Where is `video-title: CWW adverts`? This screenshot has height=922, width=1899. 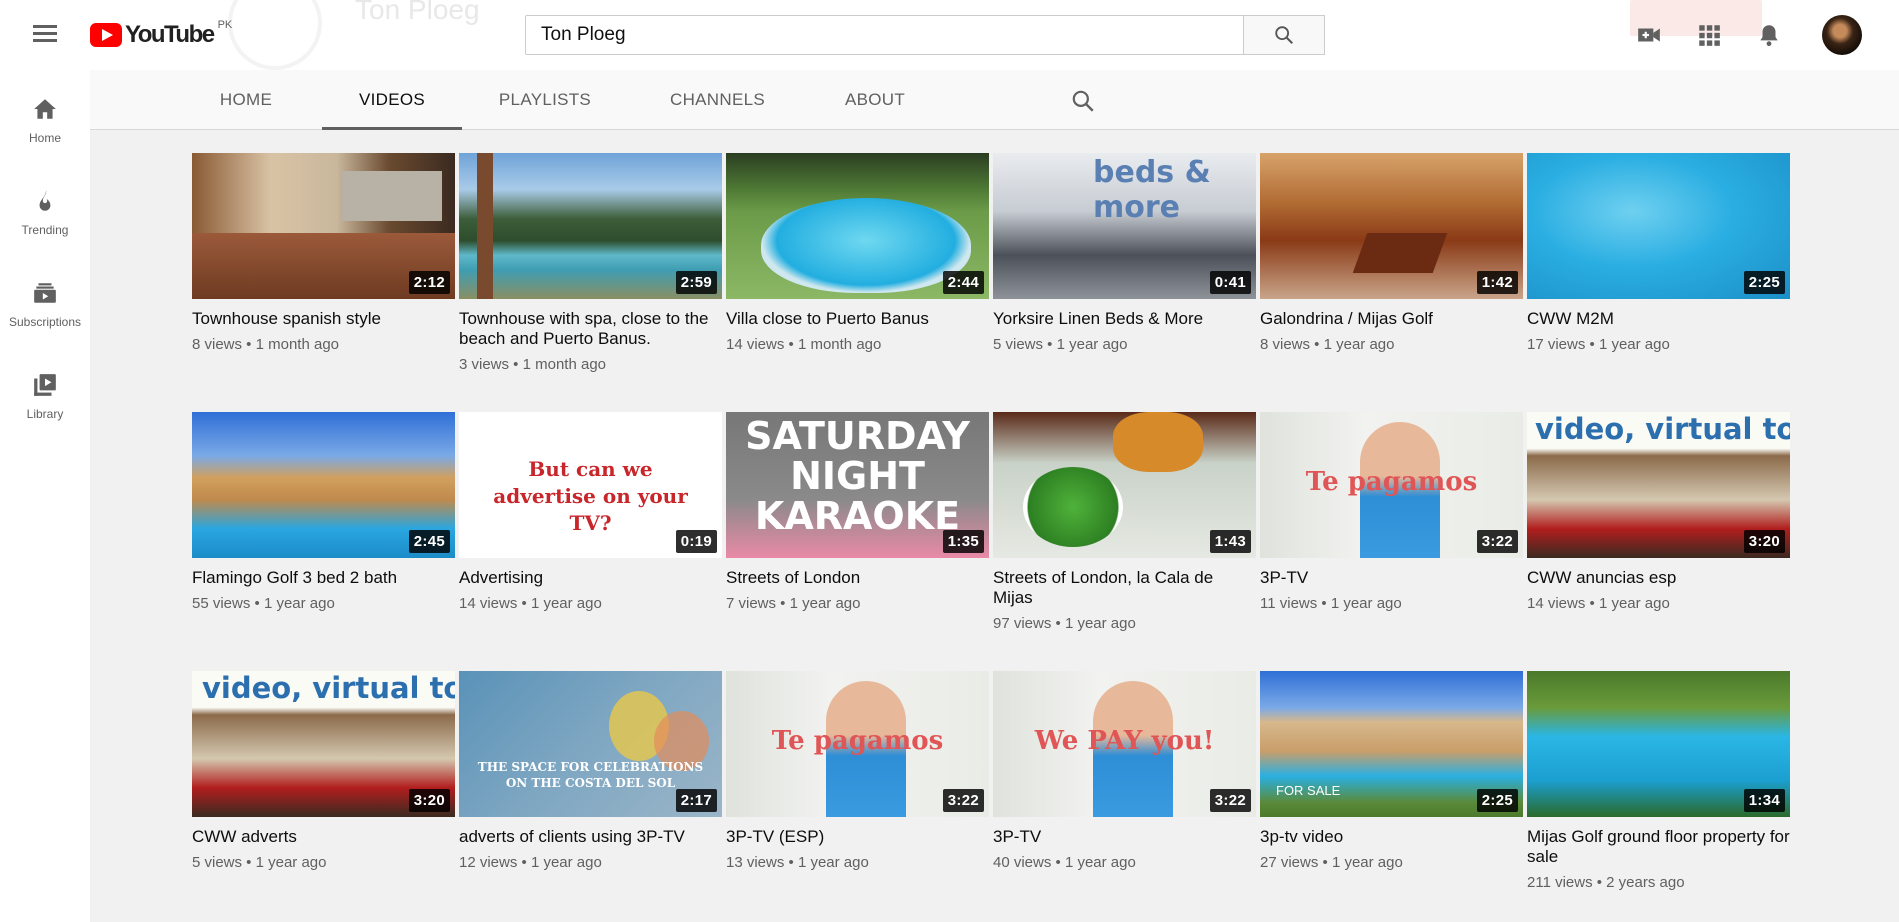
video-title: CWW adverts is located at coordinates (323, 837).